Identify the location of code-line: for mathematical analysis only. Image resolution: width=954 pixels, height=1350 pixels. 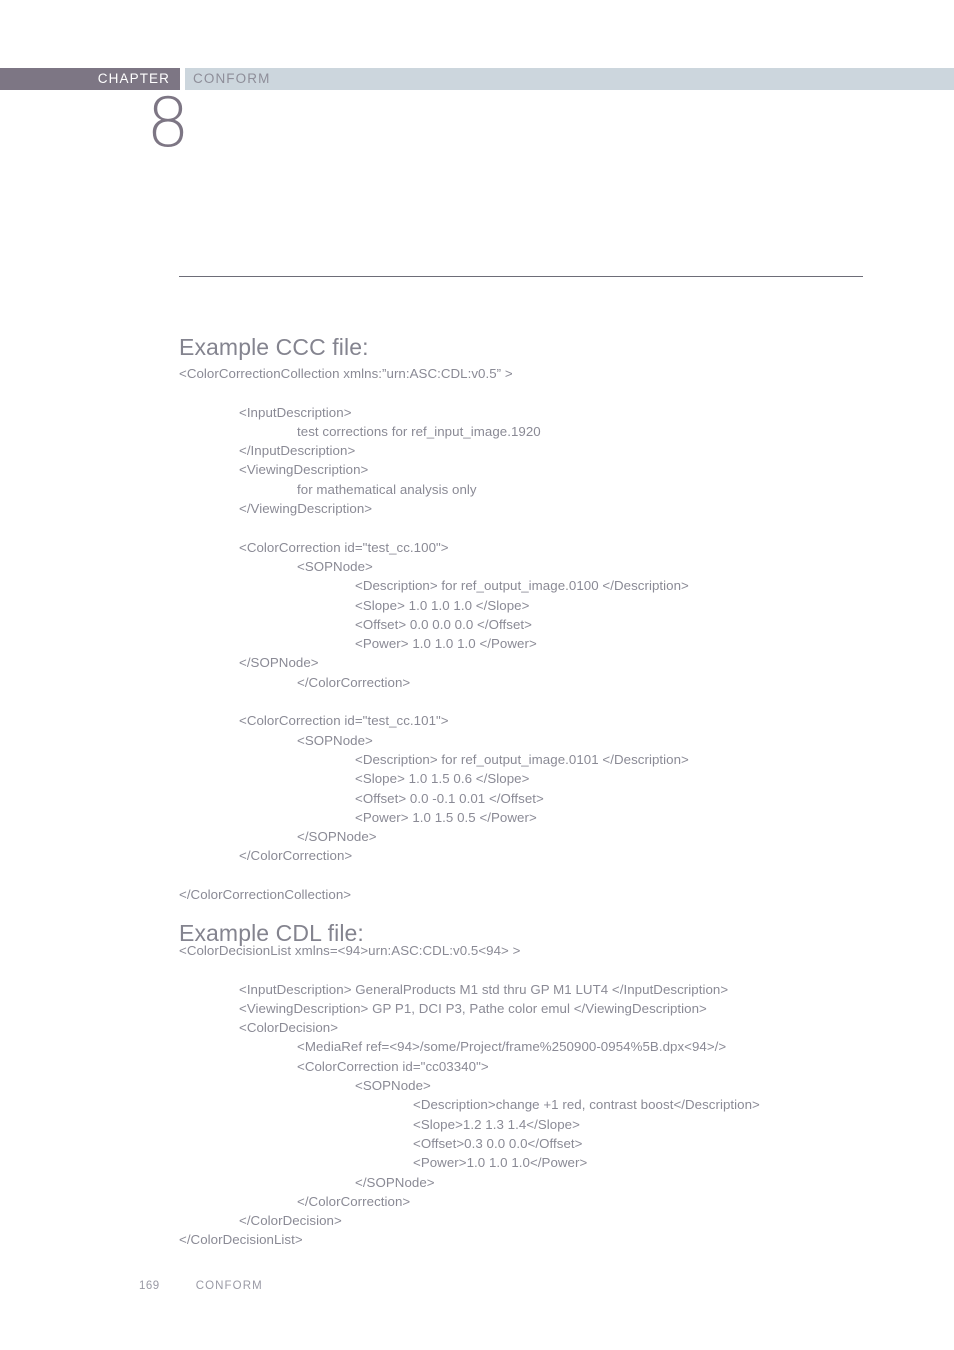
(387, 489).